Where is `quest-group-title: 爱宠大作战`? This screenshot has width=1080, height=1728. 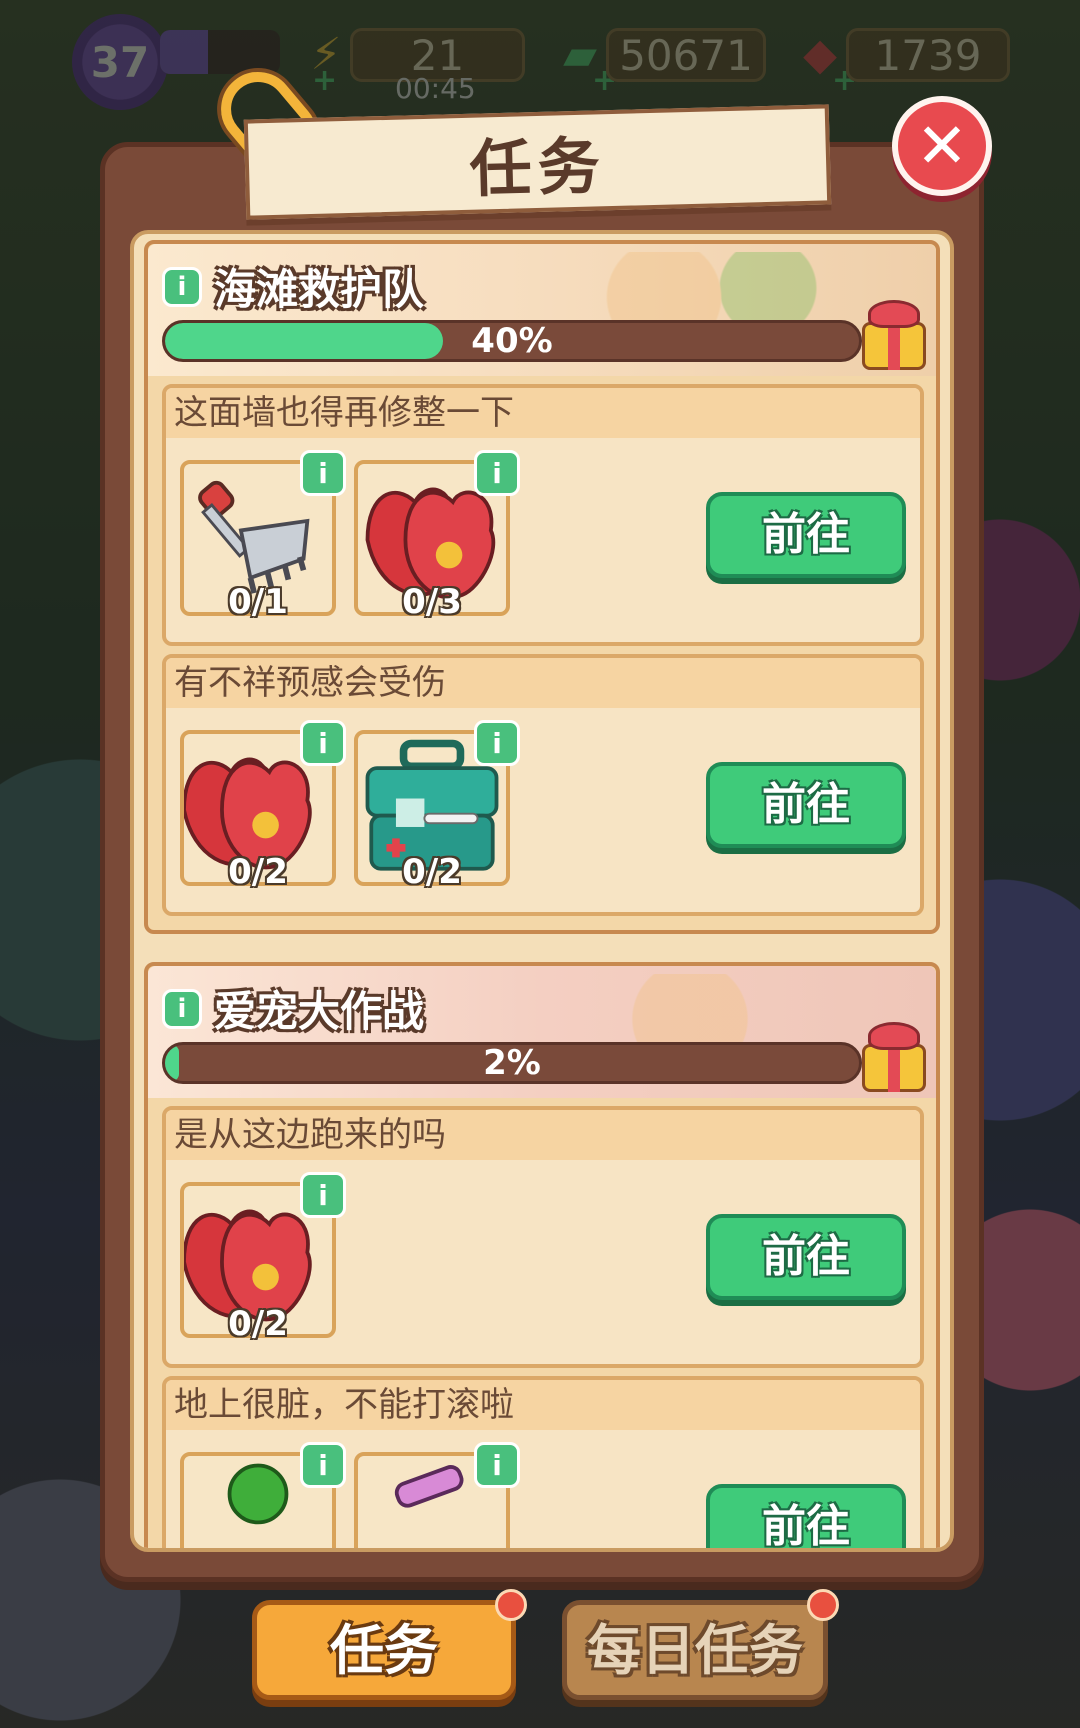
quest-group-title: 爱宠大作战 is located at coordinates (319, 1011).